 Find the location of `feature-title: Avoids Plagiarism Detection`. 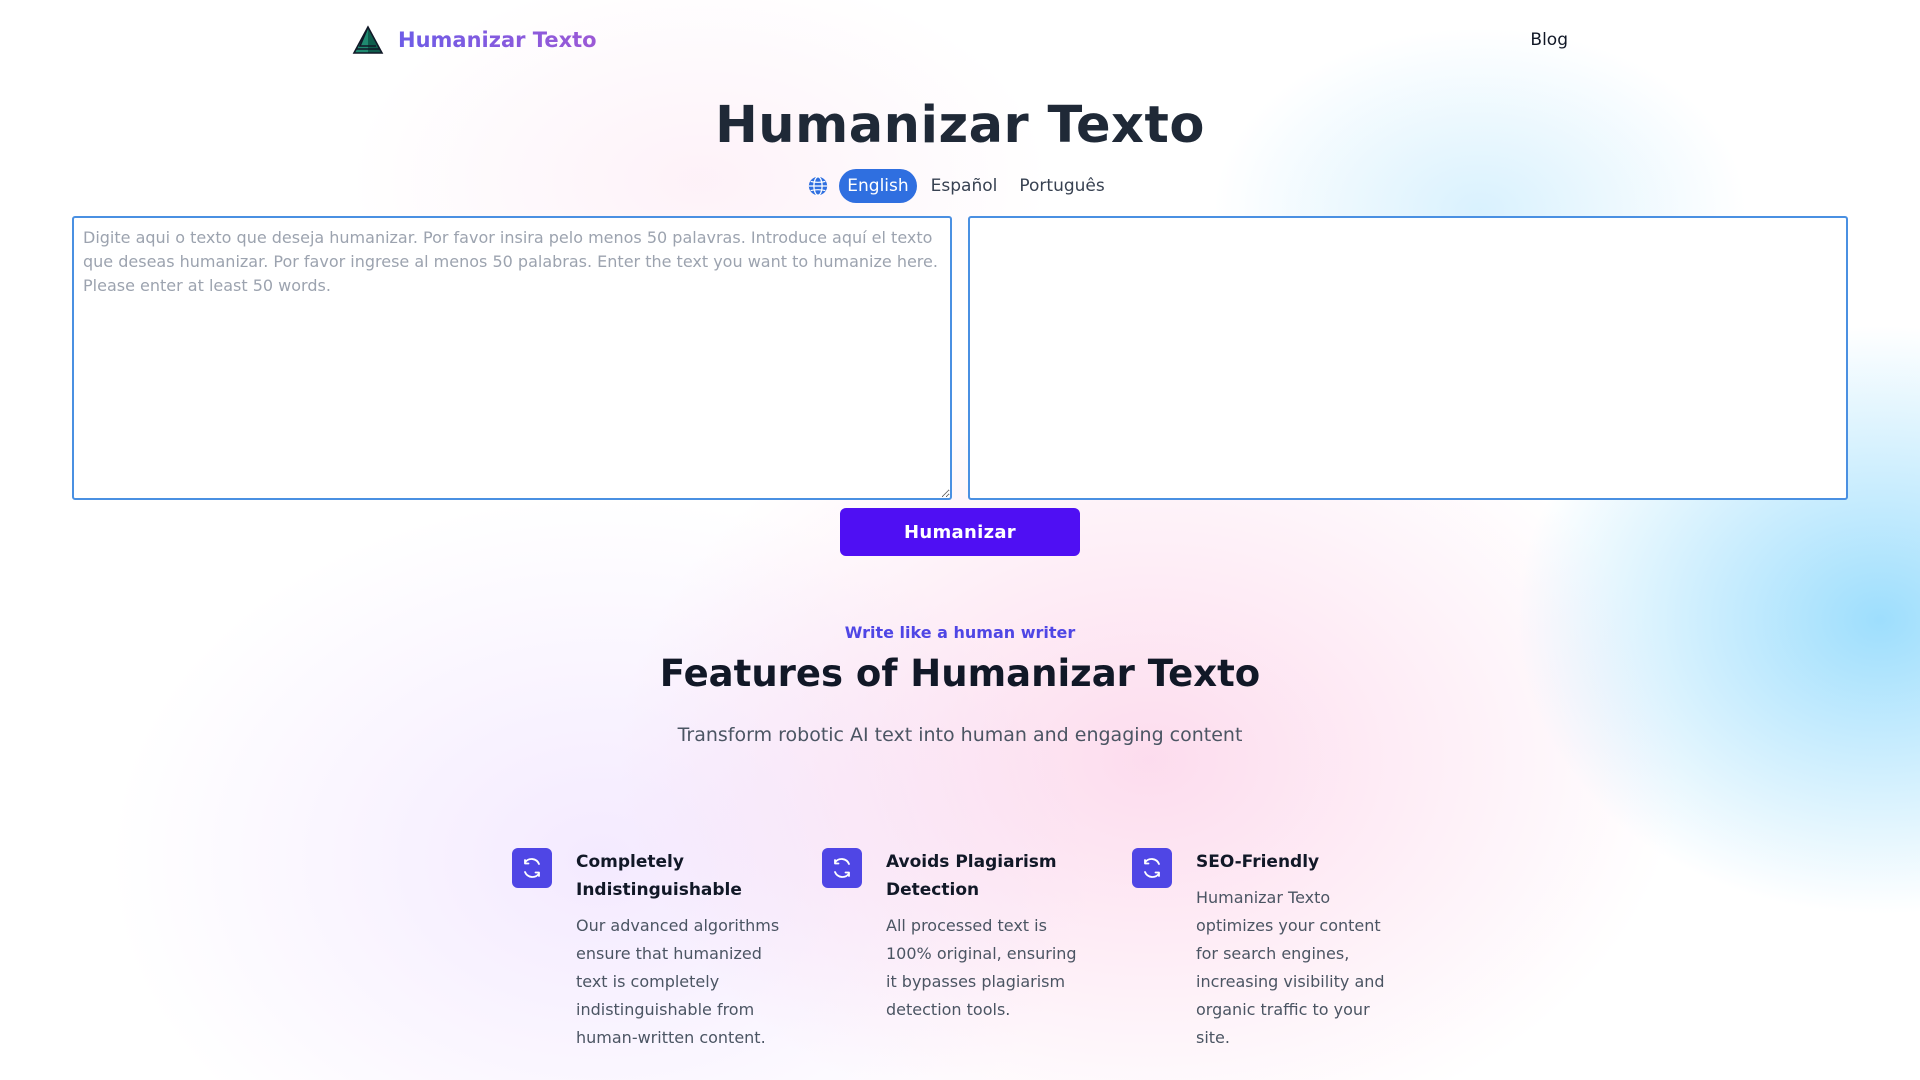

feature-title: Avoids Plagiarism Detection is located at coordinates (971, 876).